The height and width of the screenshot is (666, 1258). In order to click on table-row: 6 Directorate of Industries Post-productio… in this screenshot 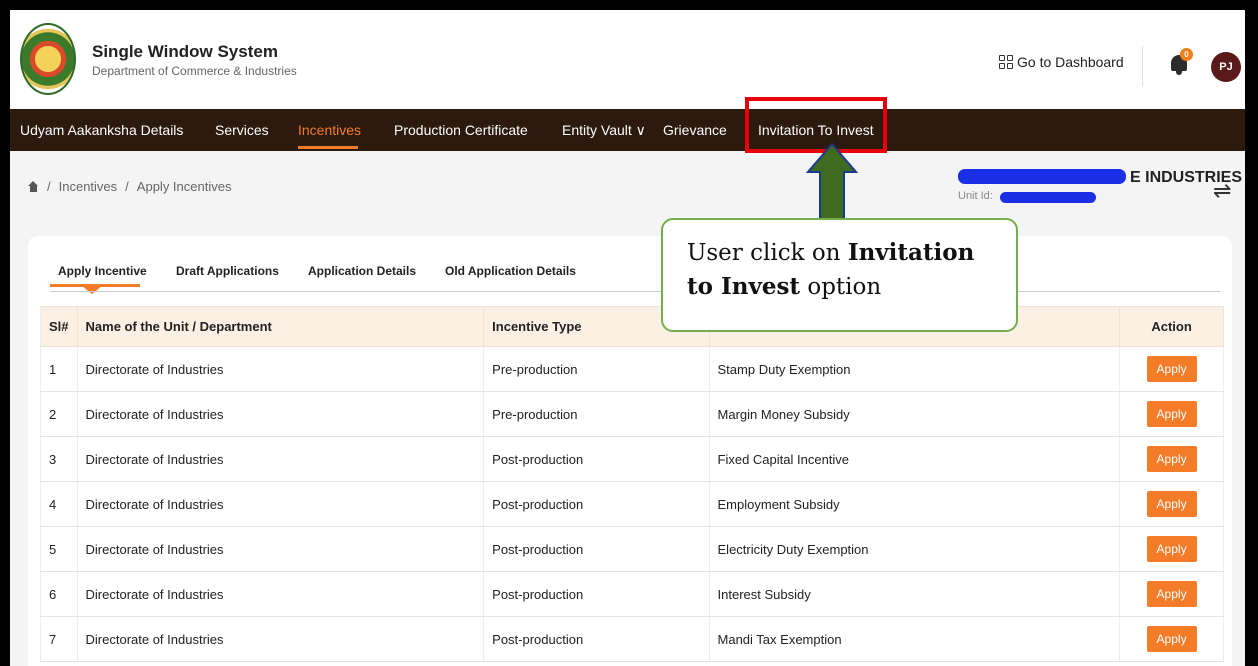, I will do `click(632, 594)`.